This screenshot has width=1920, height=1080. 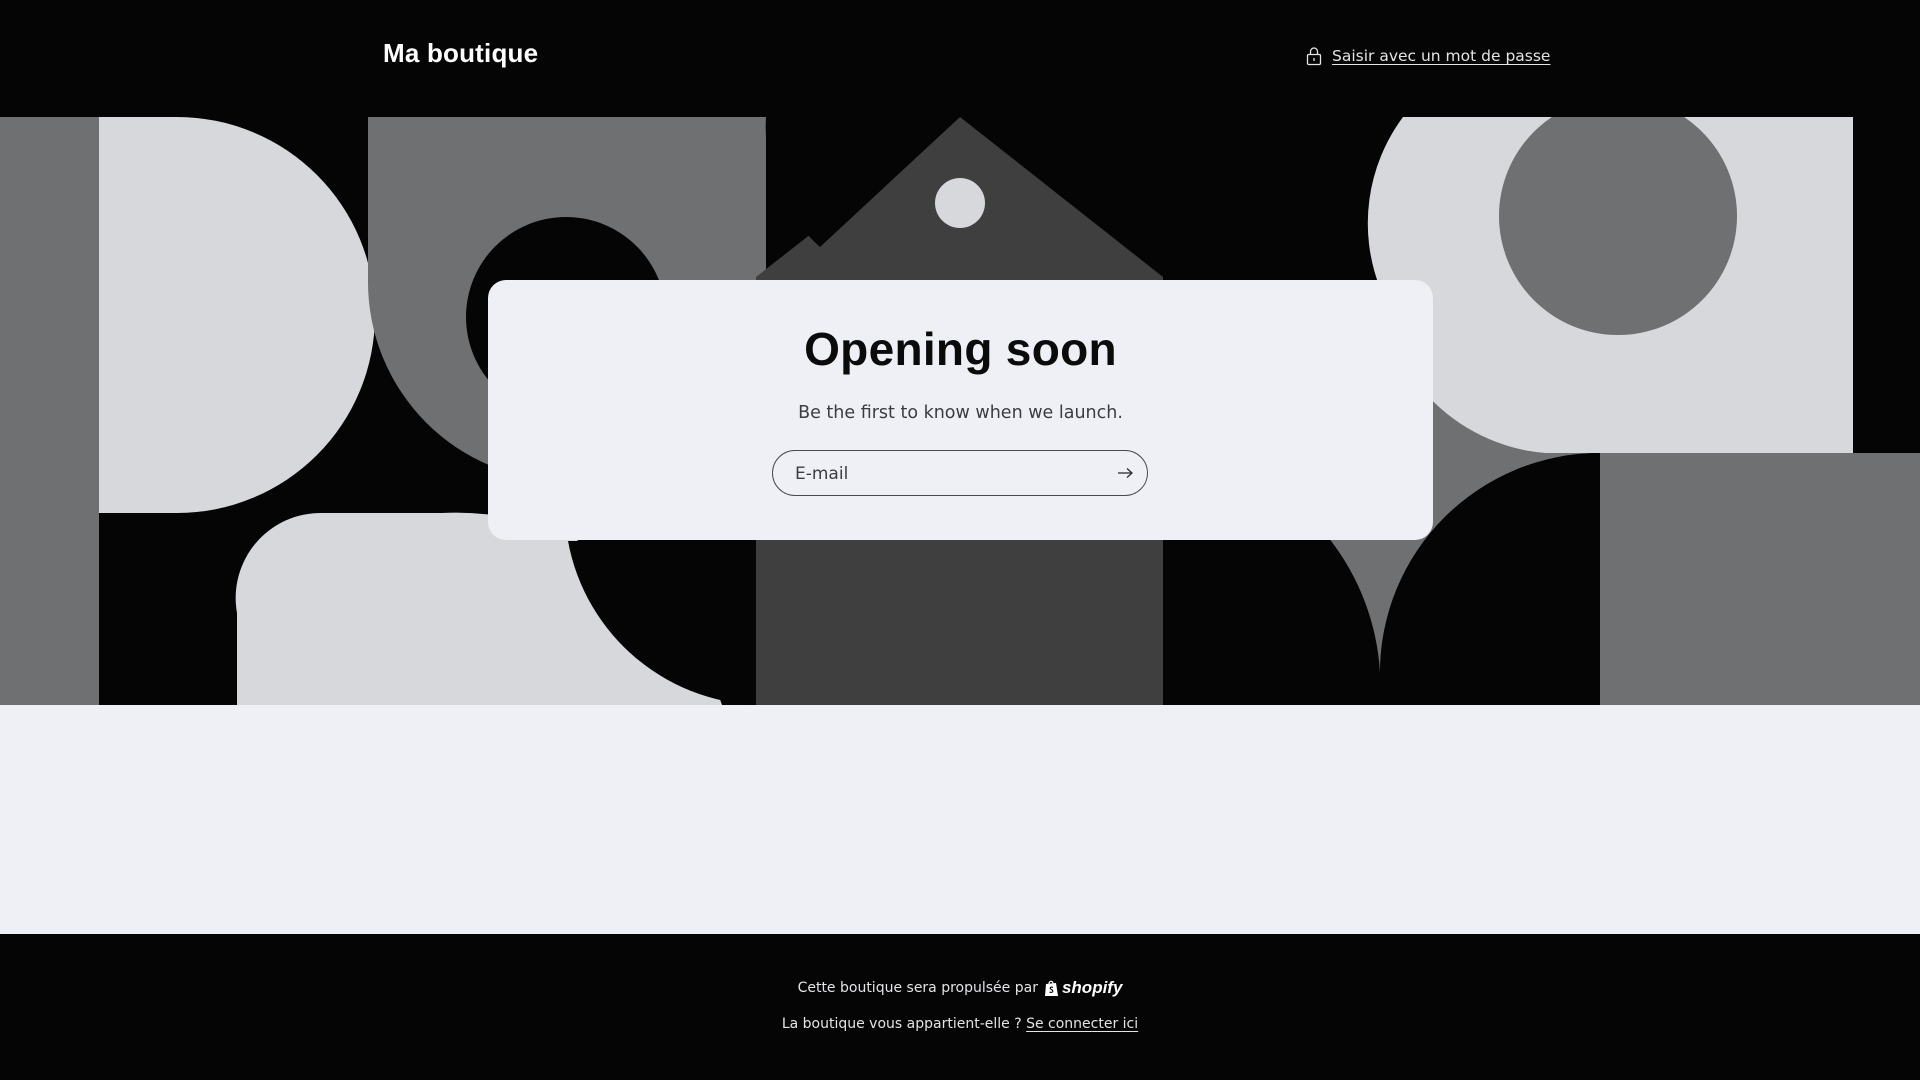 What do you see at coordinates (960, 413) in the screenshot?
I see `page-subtitle: Be the first to know when we launch.` at bounding box center [960, 413].